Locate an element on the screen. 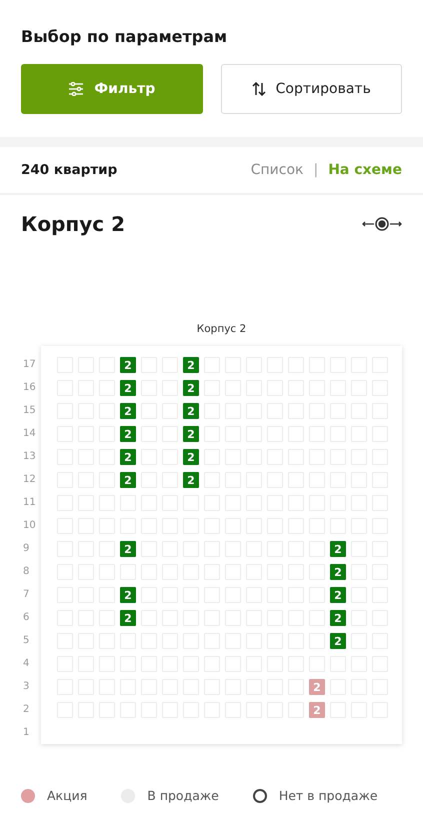 The width and height of the screenshot is (423, 825). floor-number: 16 is located at coordinates (29, 388).